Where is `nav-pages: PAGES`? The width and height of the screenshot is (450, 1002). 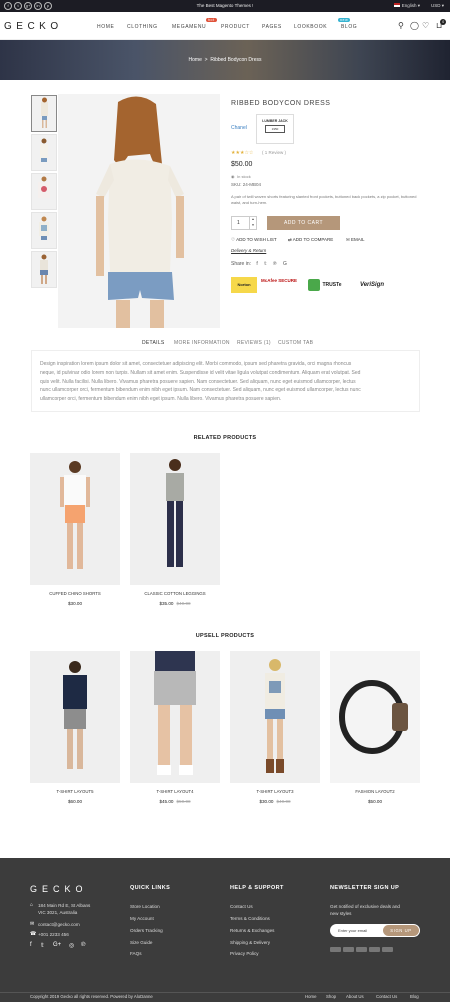 nav-pages: PAGES is located at coordinates (272, 27).